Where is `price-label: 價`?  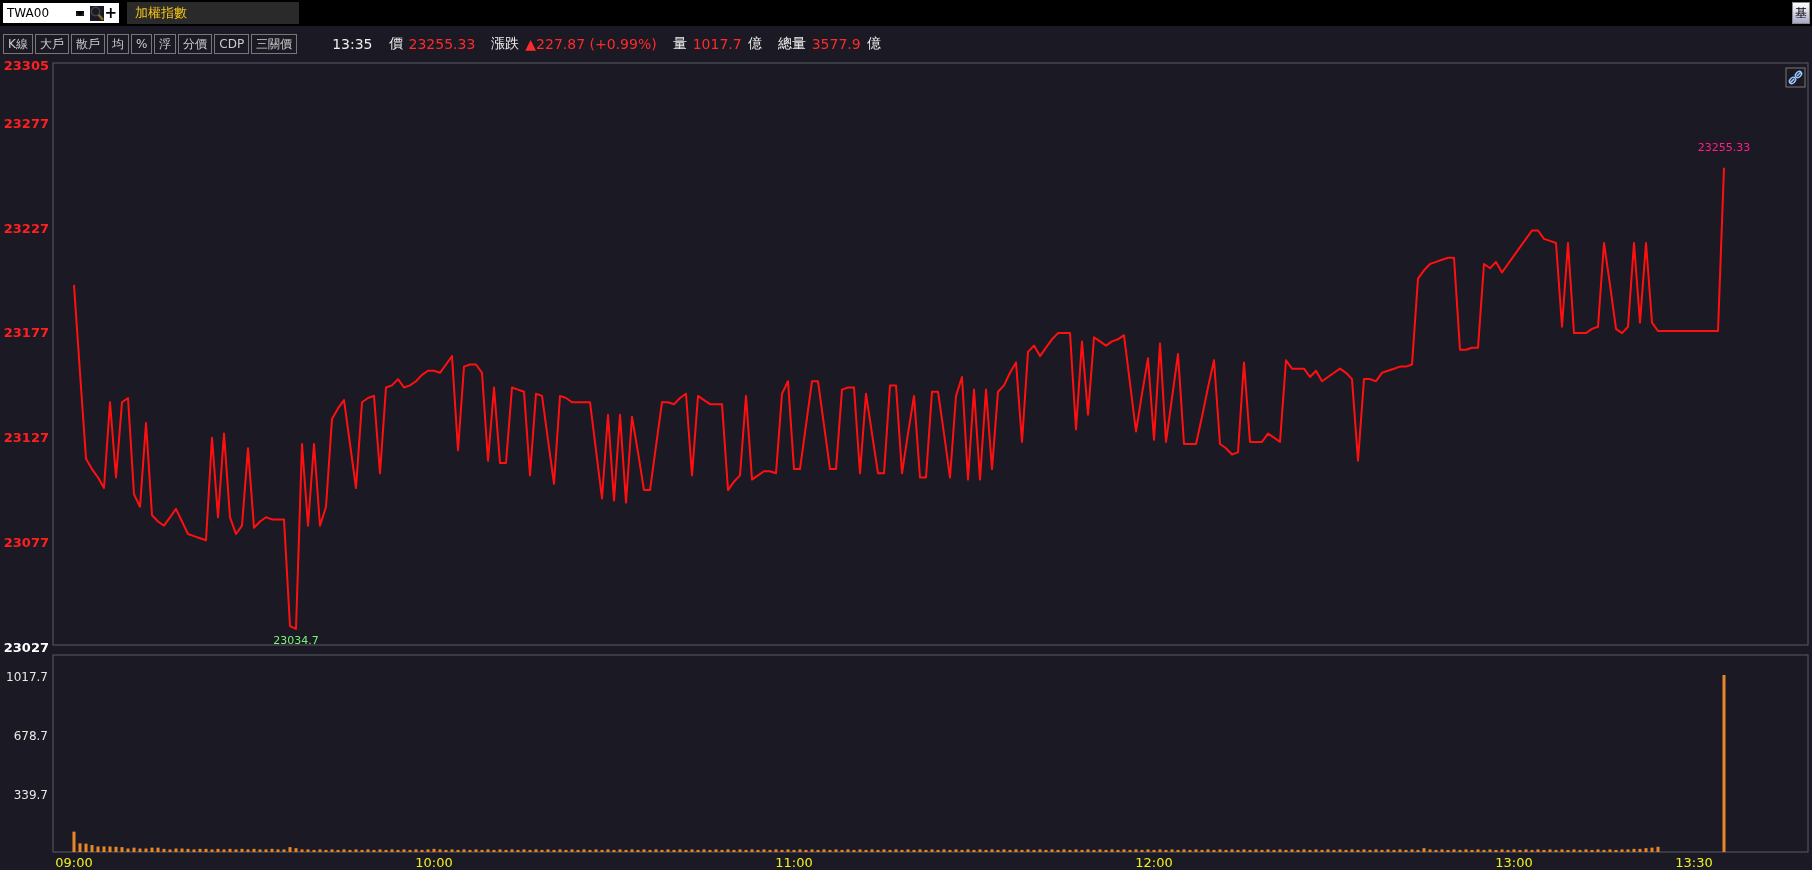
price-label: 價 is located at coordinates (395, 44).